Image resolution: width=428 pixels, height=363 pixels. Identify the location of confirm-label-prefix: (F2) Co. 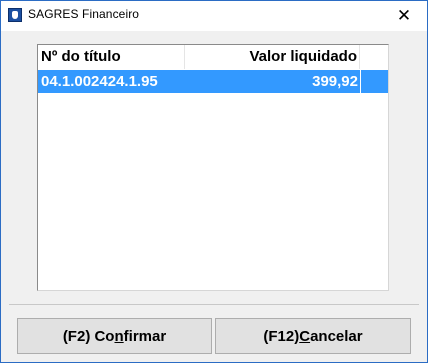
(88, 336).